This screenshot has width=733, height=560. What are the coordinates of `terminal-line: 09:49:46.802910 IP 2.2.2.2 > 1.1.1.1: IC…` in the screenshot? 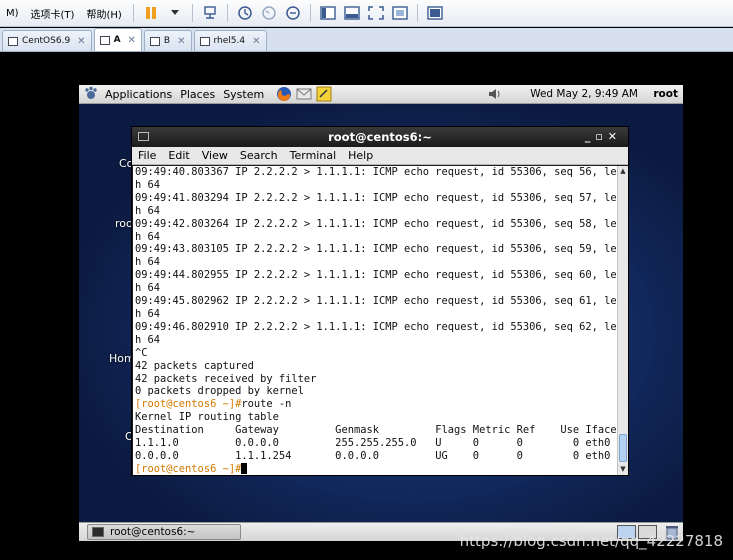 It's located at (377, 327).